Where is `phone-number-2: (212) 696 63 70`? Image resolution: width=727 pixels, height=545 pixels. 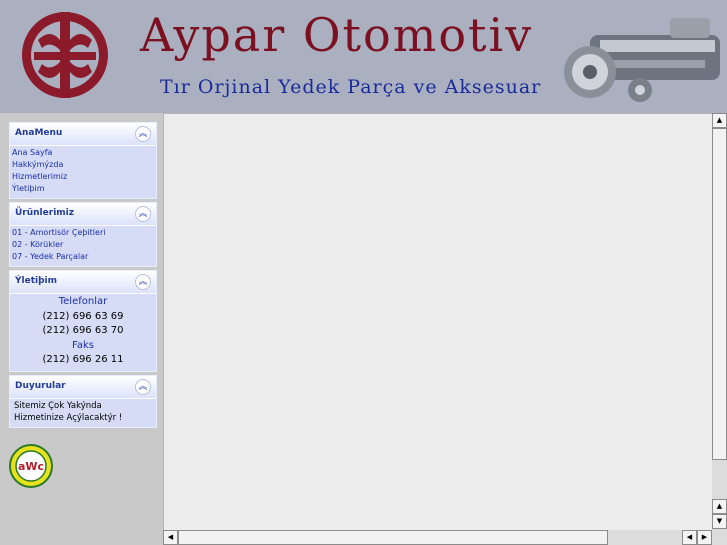
phone-number-2: (212) 696 63 70 is located at coordinates (83, 330).